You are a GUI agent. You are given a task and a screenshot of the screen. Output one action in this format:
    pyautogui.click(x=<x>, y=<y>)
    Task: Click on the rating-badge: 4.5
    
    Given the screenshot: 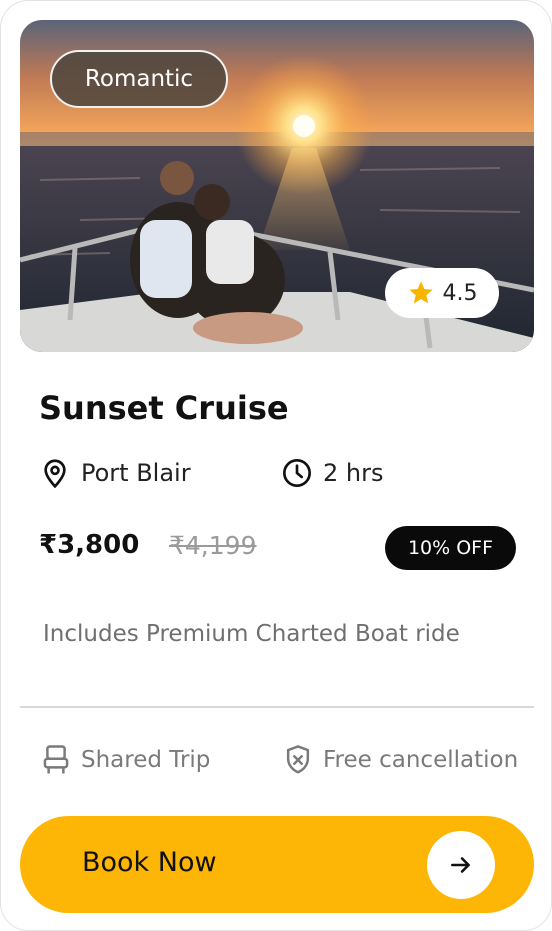 What is the action you would take?
    pyautogui.click(x=442, y=293)
    